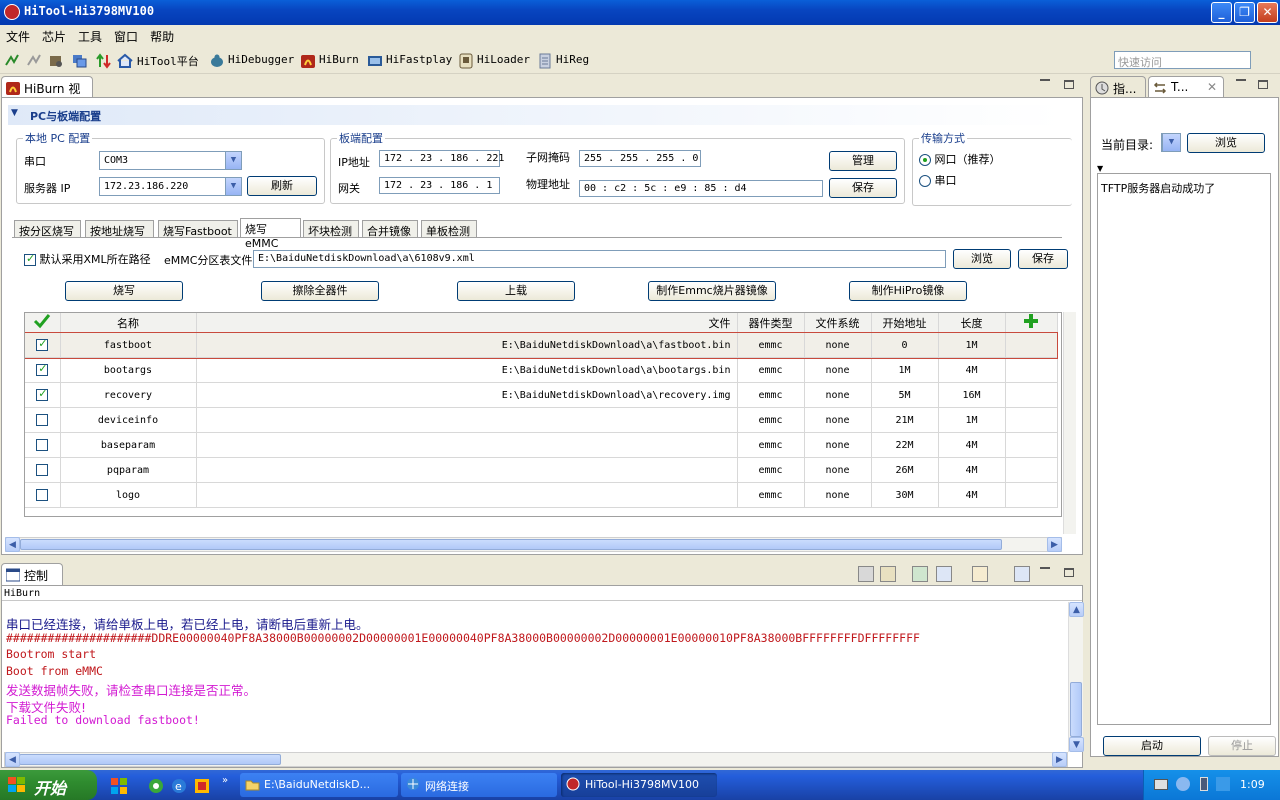  Describe the element at coordinates (541, 470) in the screenshot. I see `table-row: pqparam emmc none 26M 4M` at that location.